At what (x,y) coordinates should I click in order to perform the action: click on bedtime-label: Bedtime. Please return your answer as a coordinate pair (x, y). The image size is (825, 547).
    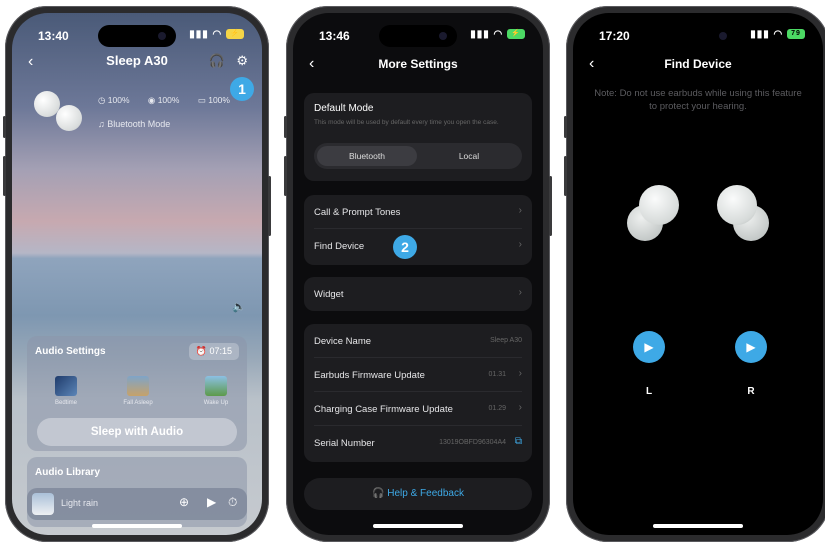
    Looking at the image, I should click on (65, 403).